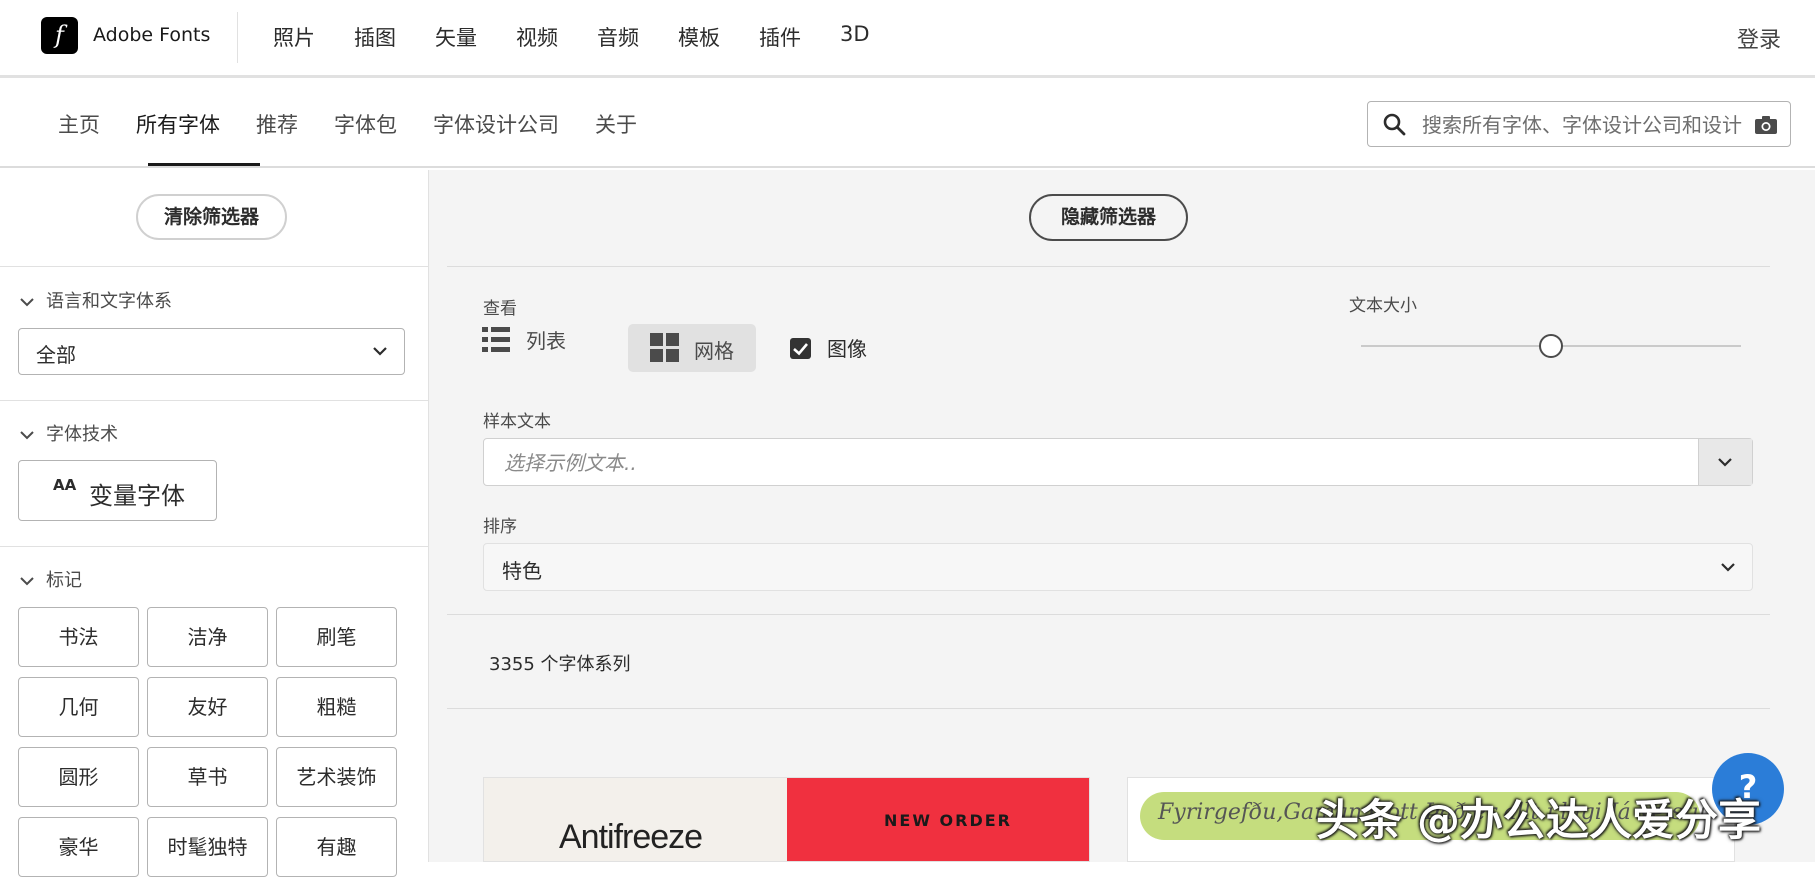  I want to click on top-nav-plugins: 插件, so click(780, 37).